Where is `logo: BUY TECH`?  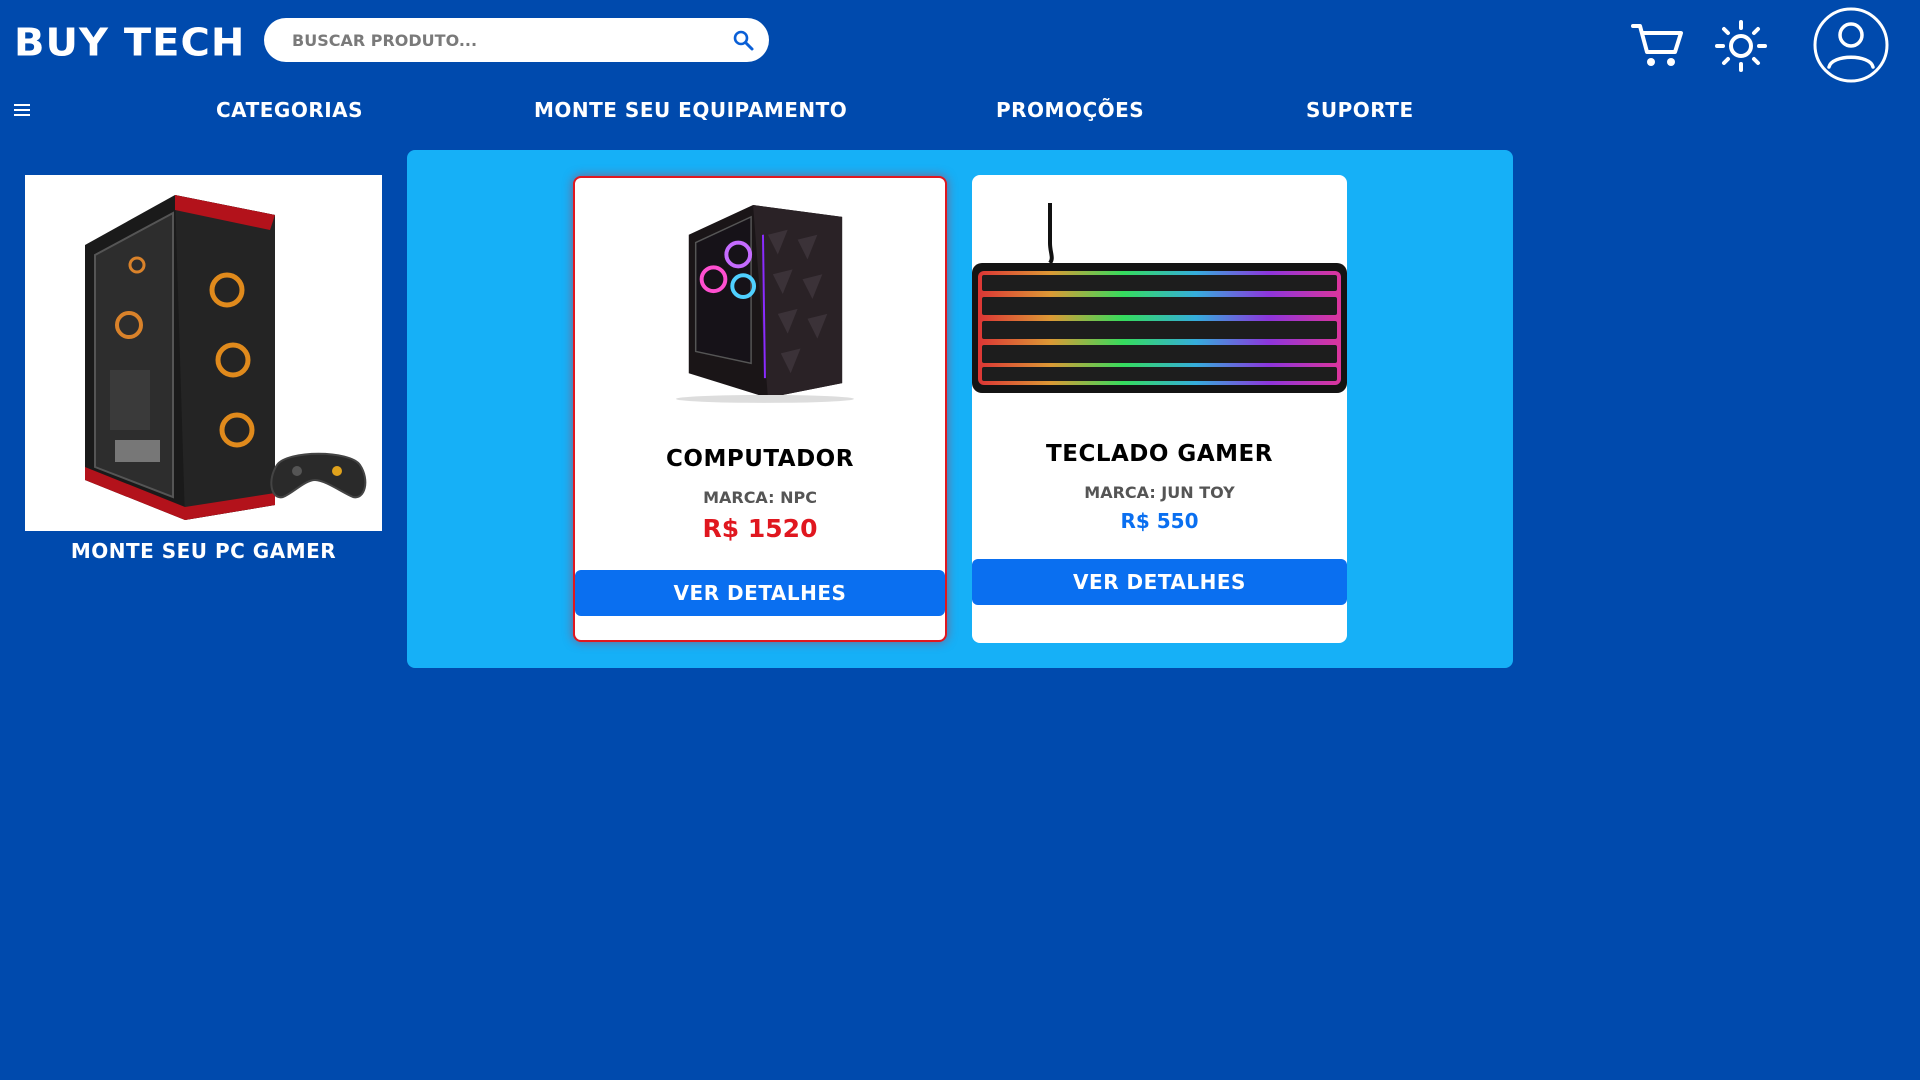 logo: BUY TECH is located at coordinates (129, 42).